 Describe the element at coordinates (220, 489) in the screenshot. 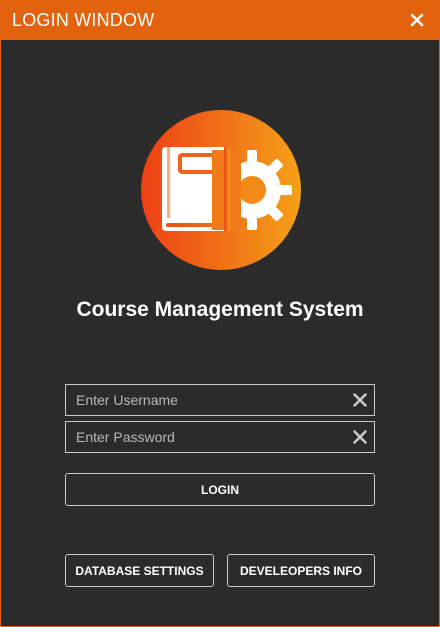

I see `login-button: LOGIN` at that location.